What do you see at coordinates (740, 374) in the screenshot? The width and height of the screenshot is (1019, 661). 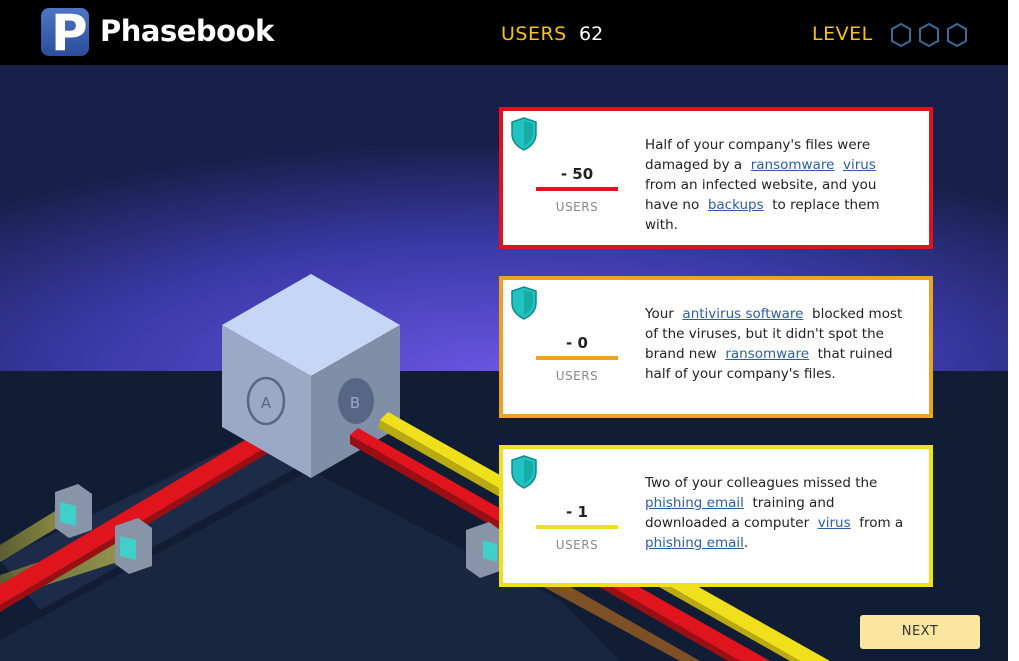 I see `card-text: half of your company's files.` at bounding box center [740, 374].